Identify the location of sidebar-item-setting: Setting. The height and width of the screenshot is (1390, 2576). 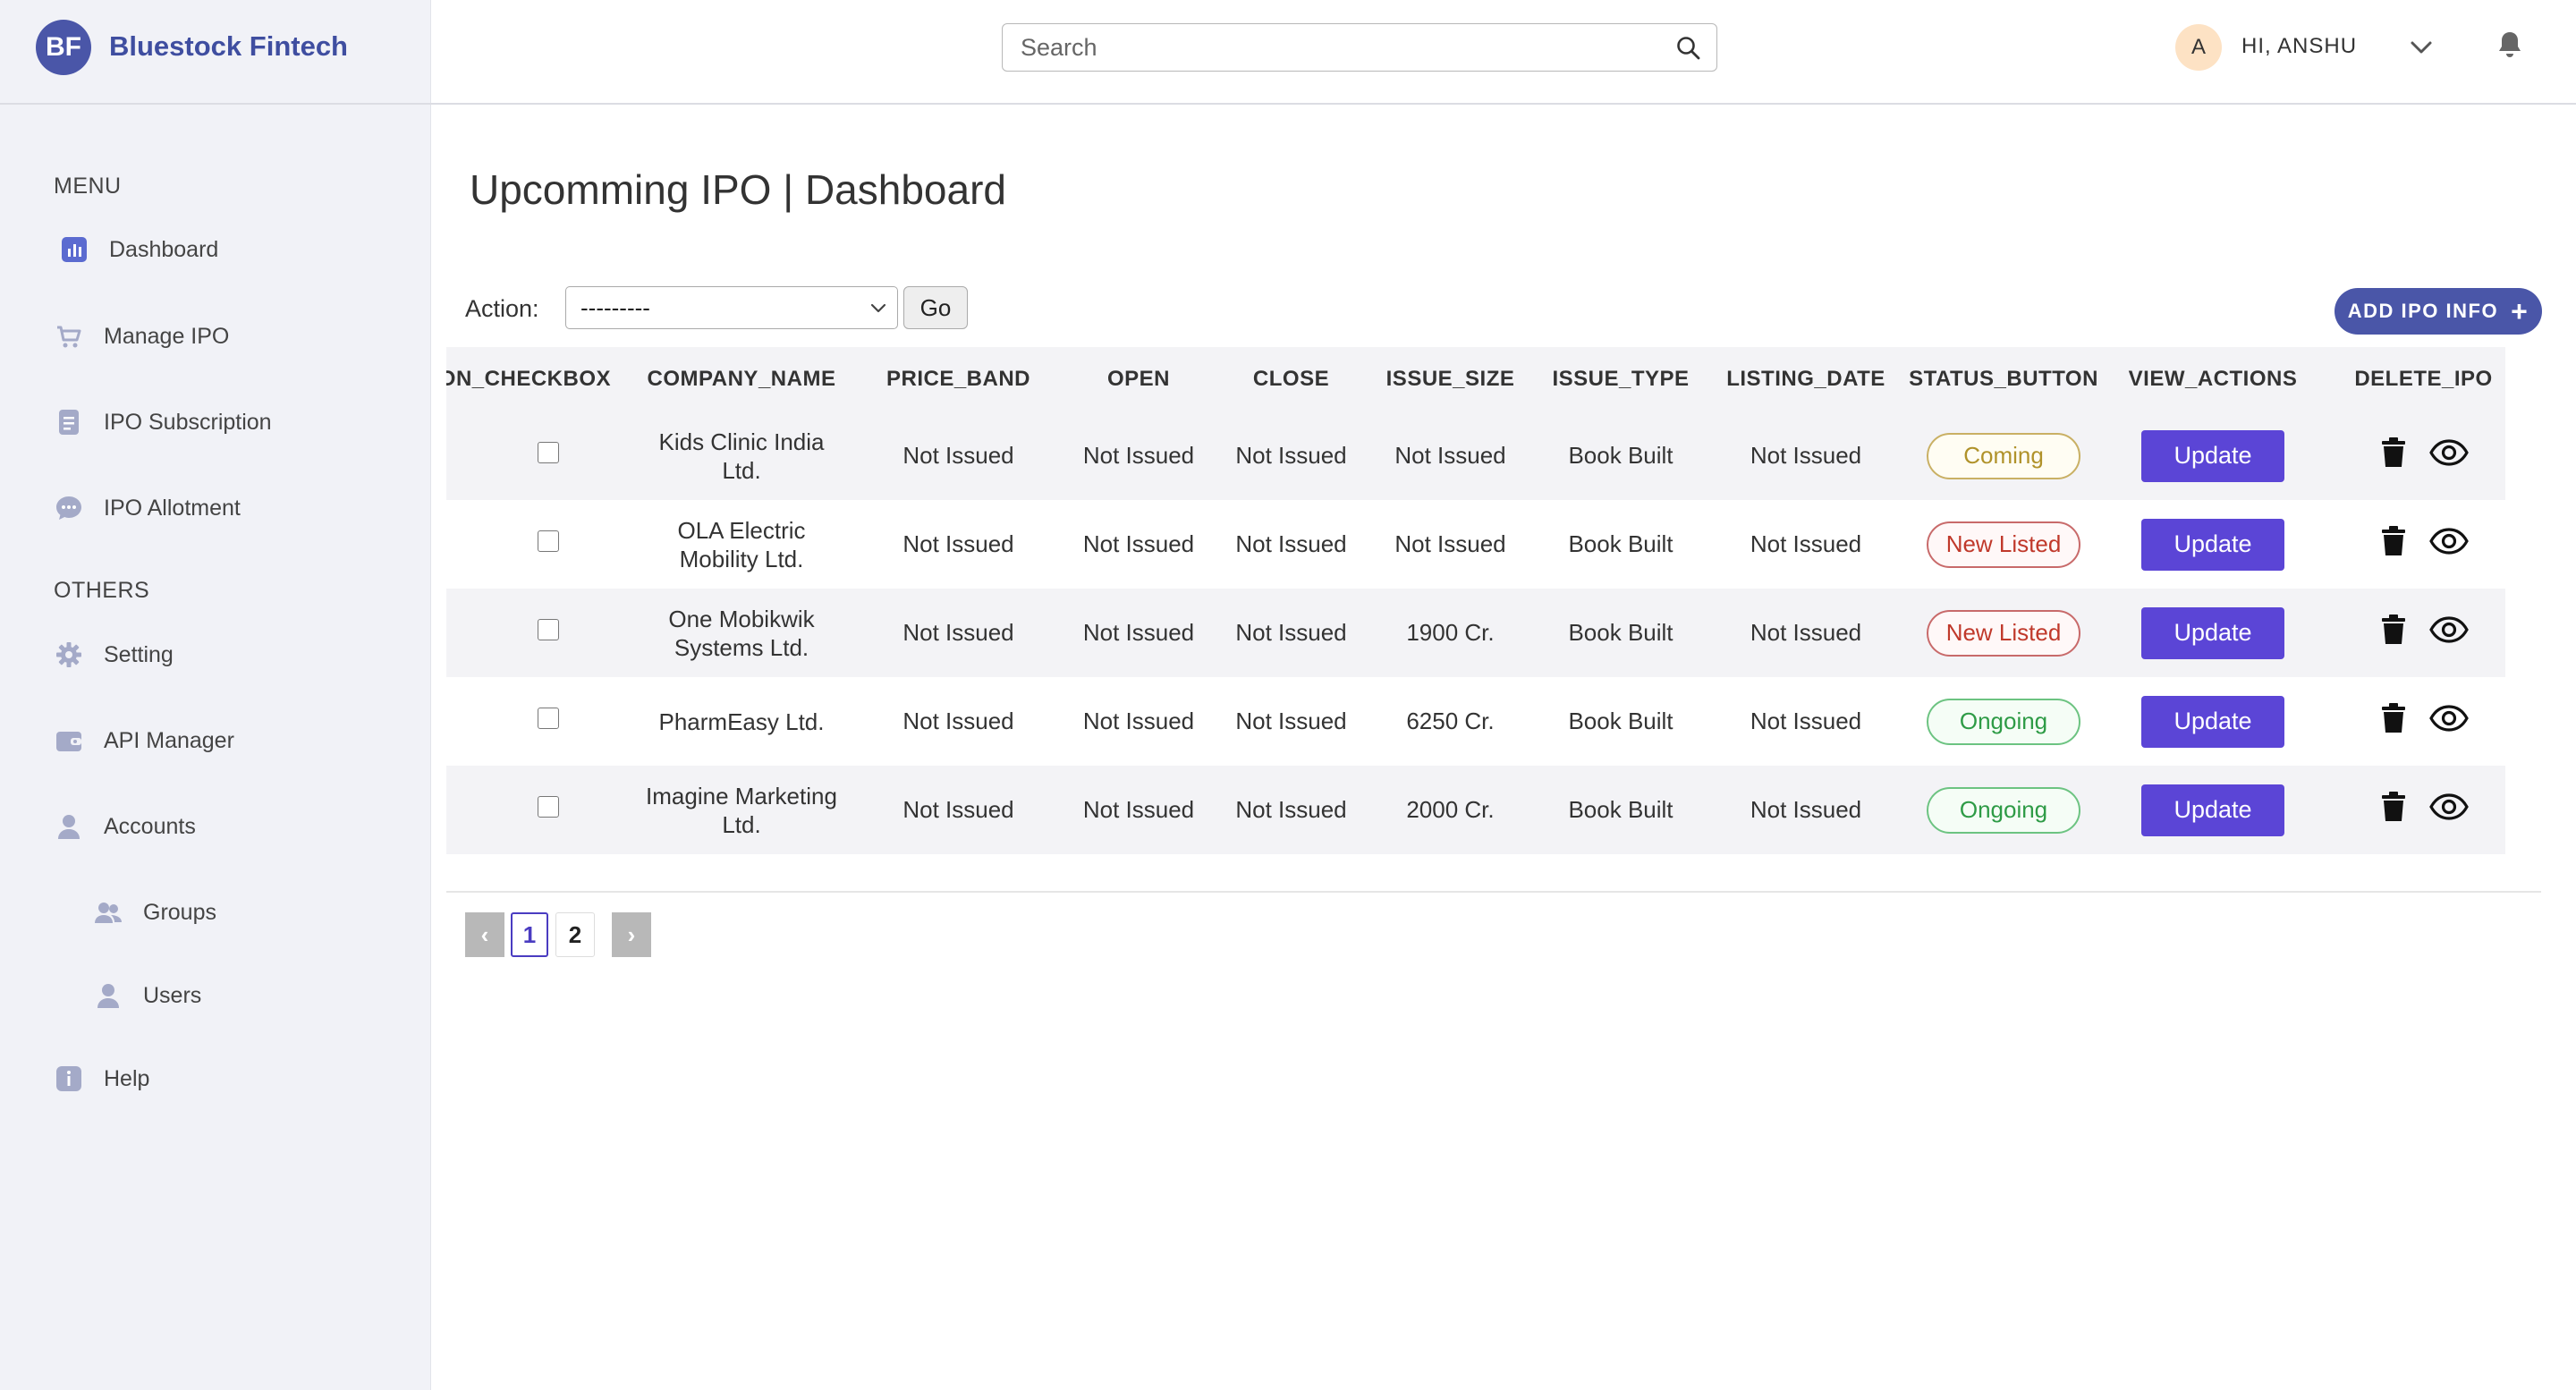
(114, 654).